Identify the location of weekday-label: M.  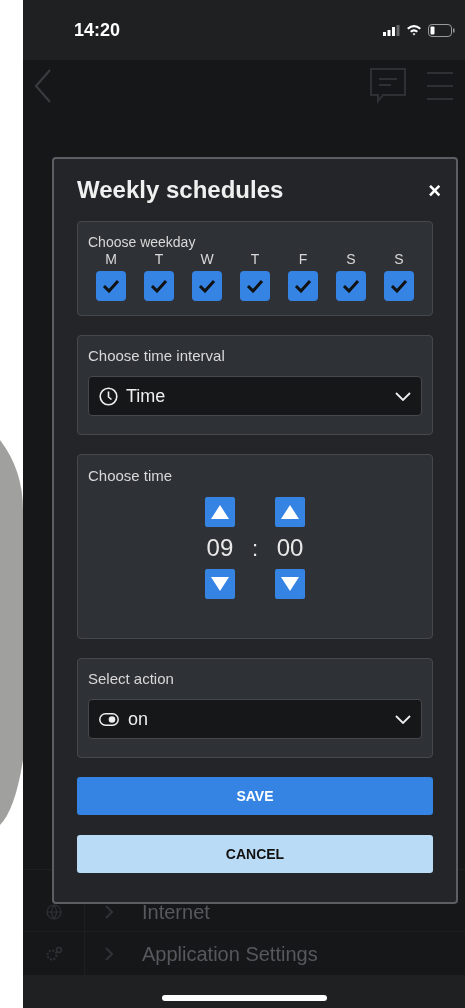
(111, 259).